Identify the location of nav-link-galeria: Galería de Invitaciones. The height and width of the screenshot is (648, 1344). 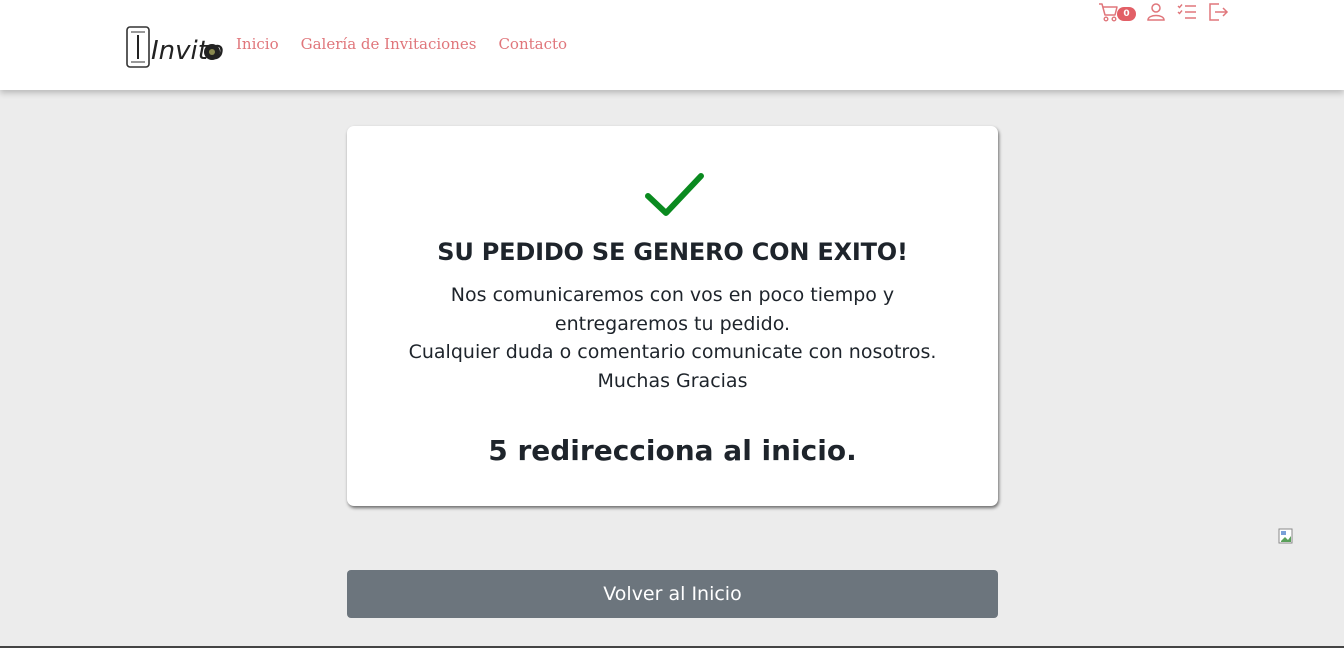
(389, 44).